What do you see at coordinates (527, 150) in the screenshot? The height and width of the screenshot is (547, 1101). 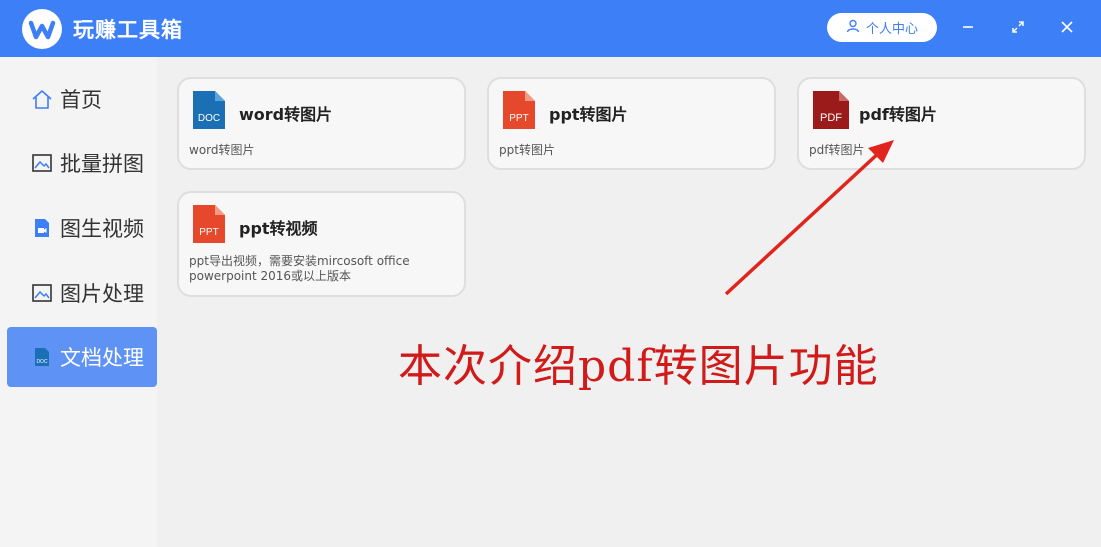 I see `card-description: ppt转图片` at bounding box center [527, 150].